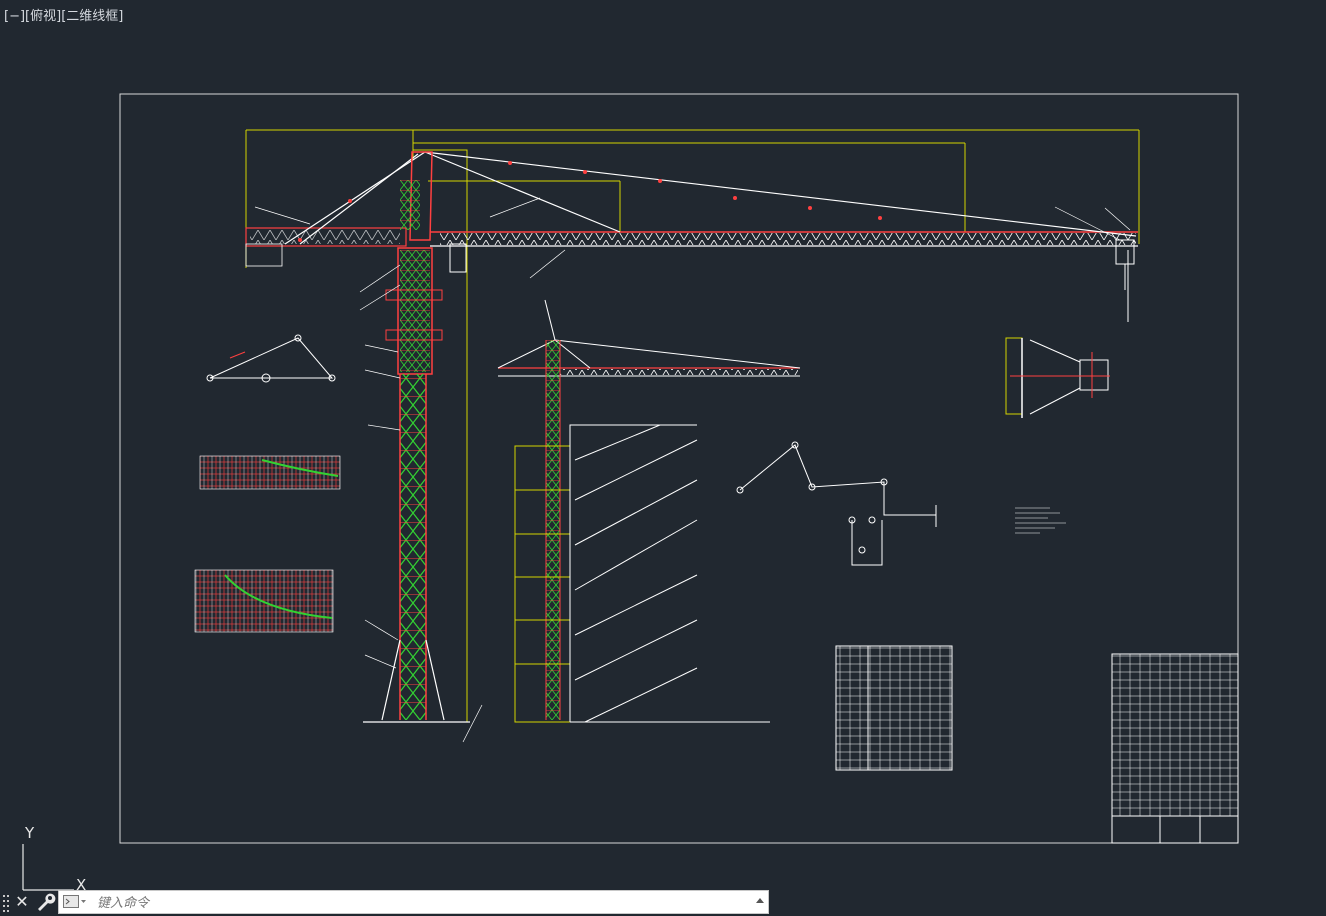 This screenshot has height=916, width=1326. What do you see at coordinates (75, 902) in the screenshot?
I see `command-prompt-icon` at bounding box center [75, 902].